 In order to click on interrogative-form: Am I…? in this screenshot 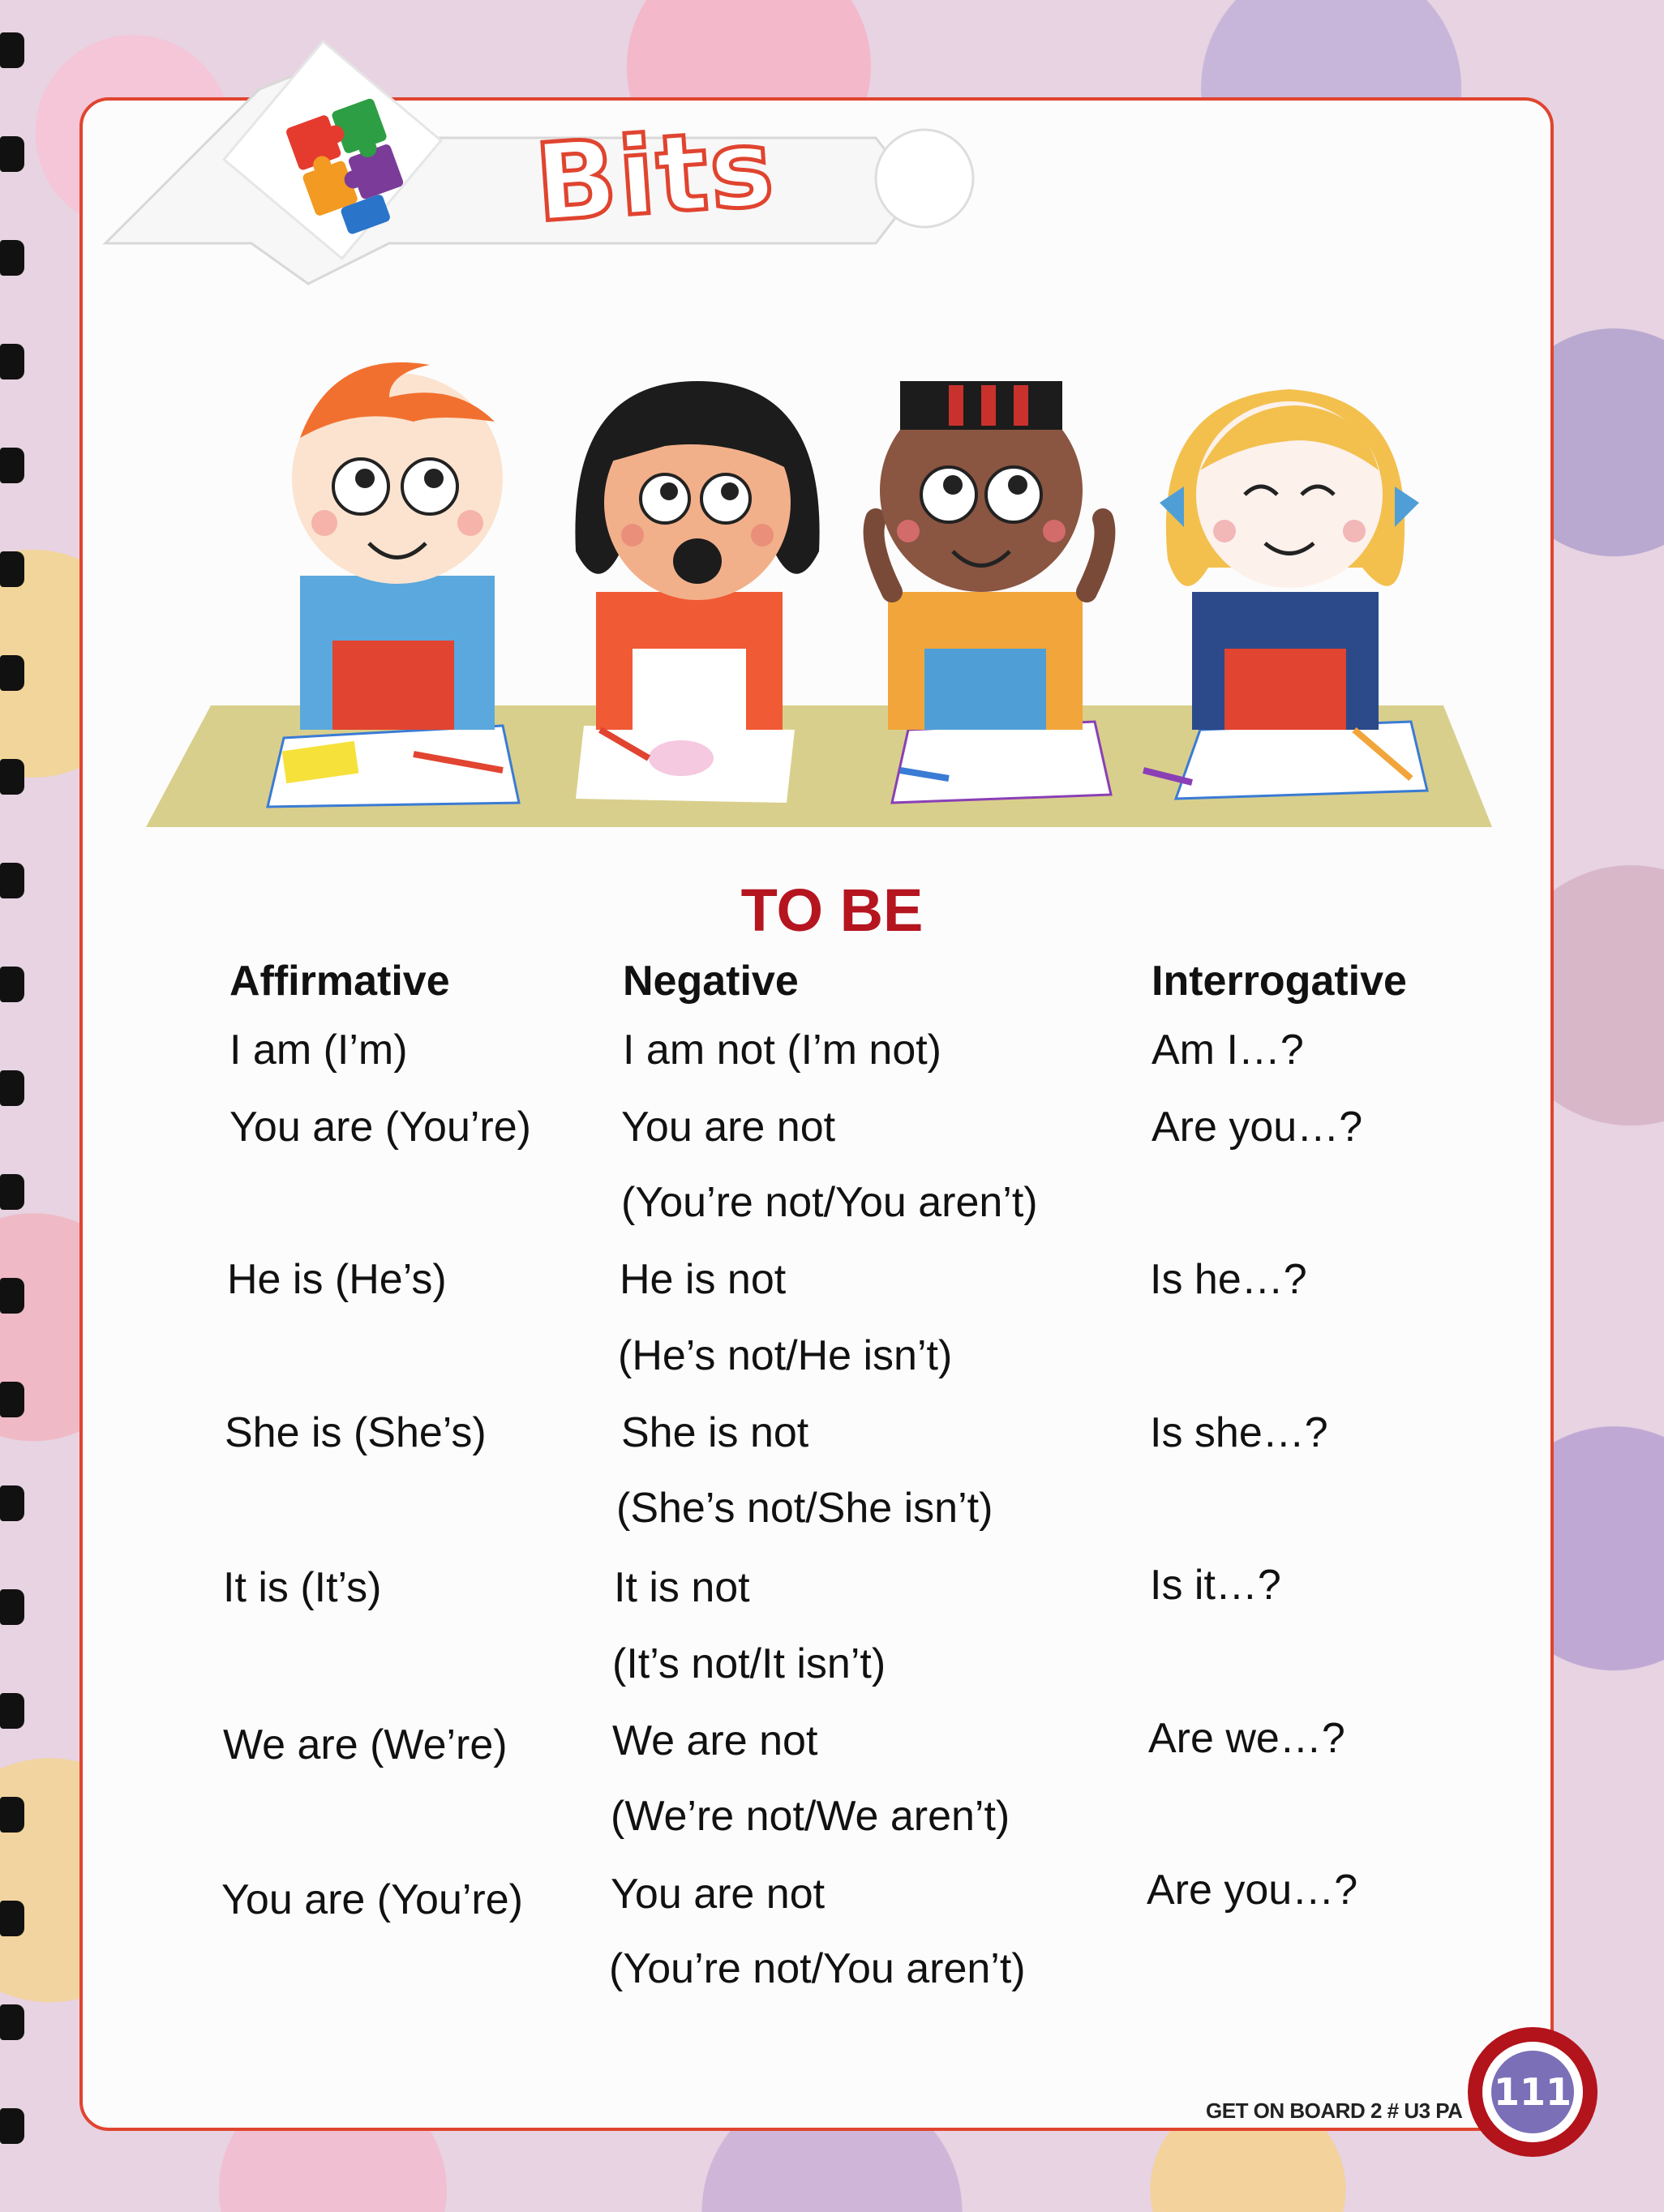, I will do `click(1228, 1050)`.